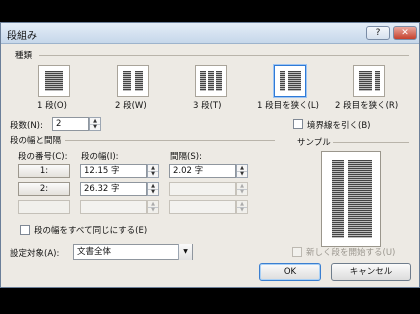 Image resolution: width=420 pixels, height=314 pixels. Describe the element at coordinates (378, 33) in the screenshot. I see `help-button: ?` at that location.